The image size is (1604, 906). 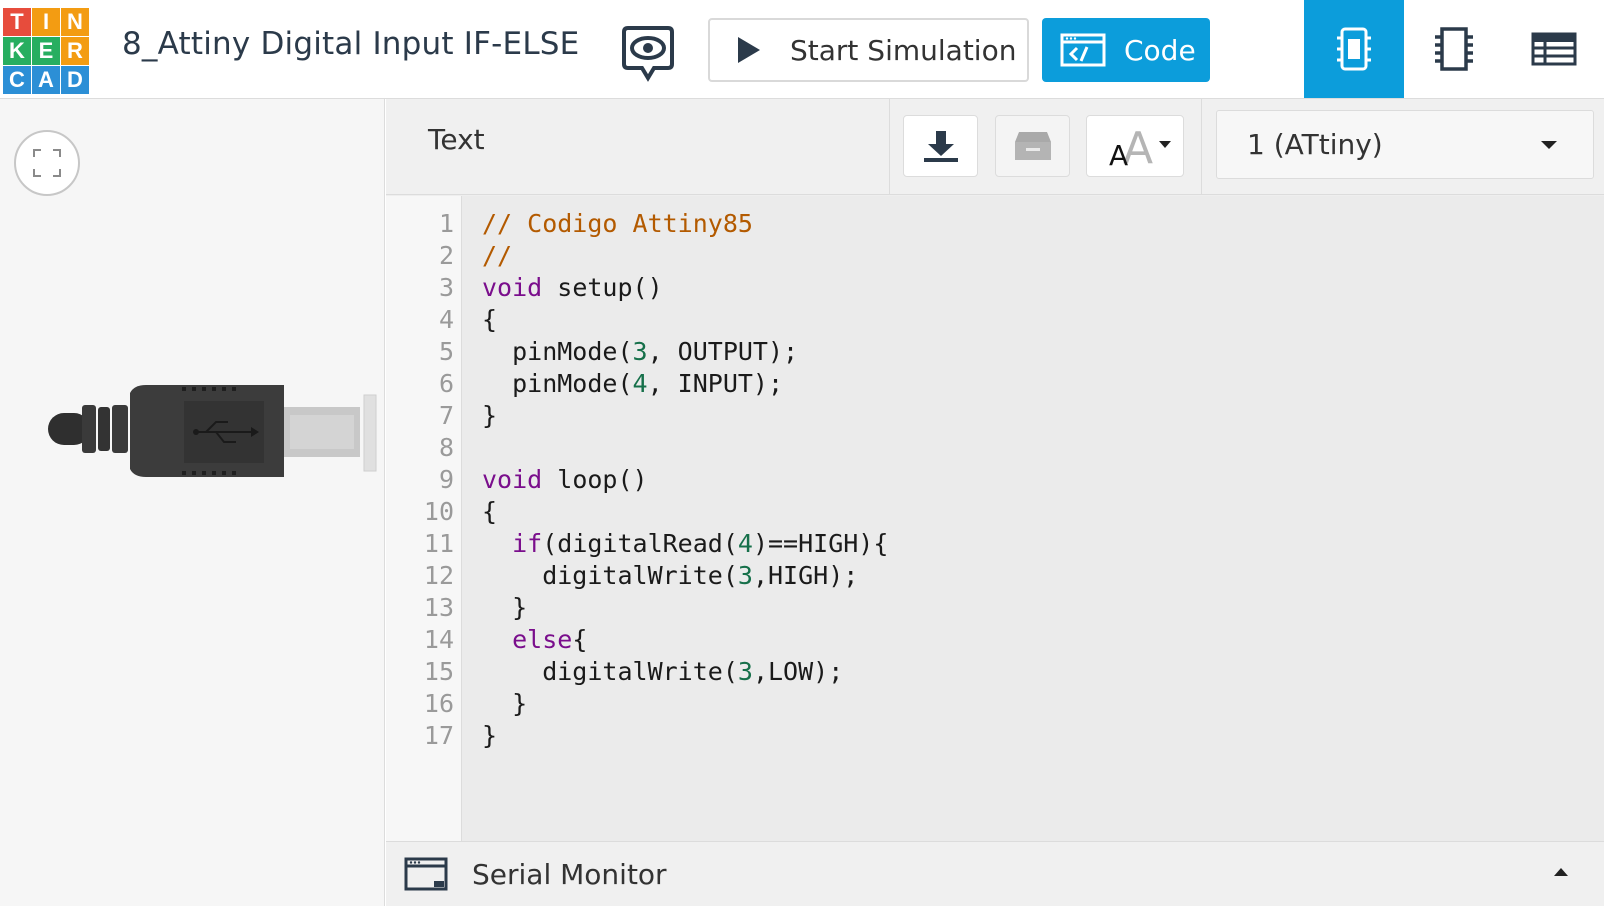 I want to click on device-select: 1 (ATtiny), so click(x=1405, y=144).